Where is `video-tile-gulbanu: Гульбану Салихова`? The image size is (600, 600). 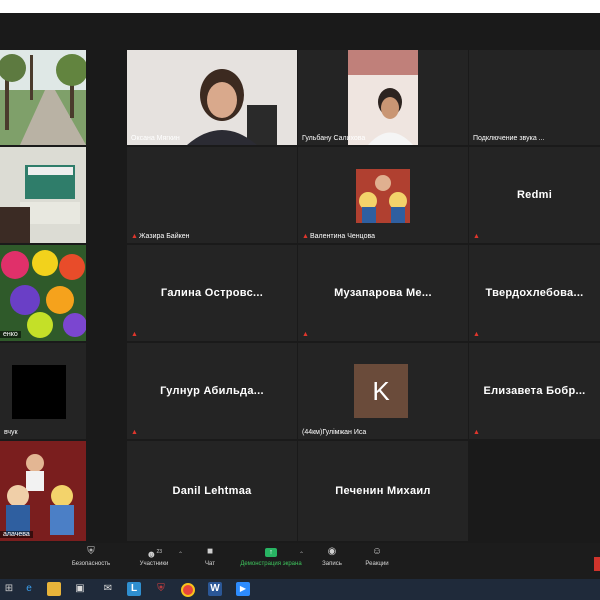 video-tile-gulbanu: Гульбану Салихова is located at coordinates (383, 97).